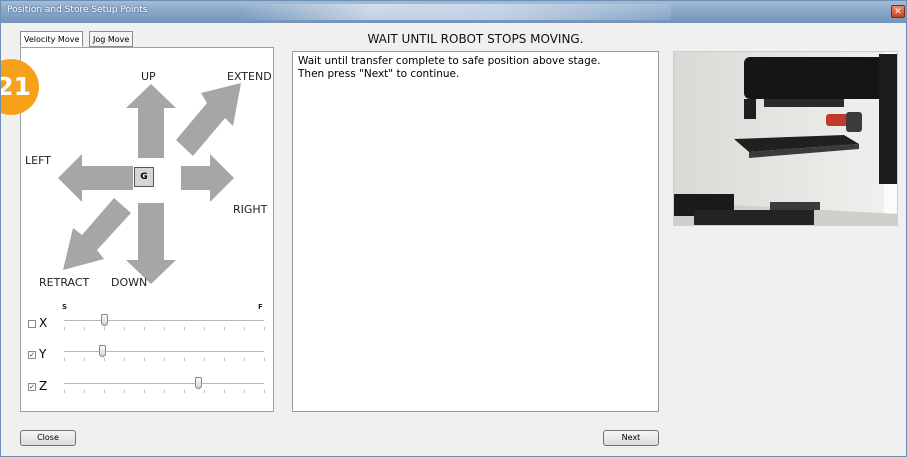 The height and width of the screenshot is (457, 907). Describe the element at coordinates (52, 39) in the screenshot. I see `tab-velocity-move: Velocity Move` at that location.